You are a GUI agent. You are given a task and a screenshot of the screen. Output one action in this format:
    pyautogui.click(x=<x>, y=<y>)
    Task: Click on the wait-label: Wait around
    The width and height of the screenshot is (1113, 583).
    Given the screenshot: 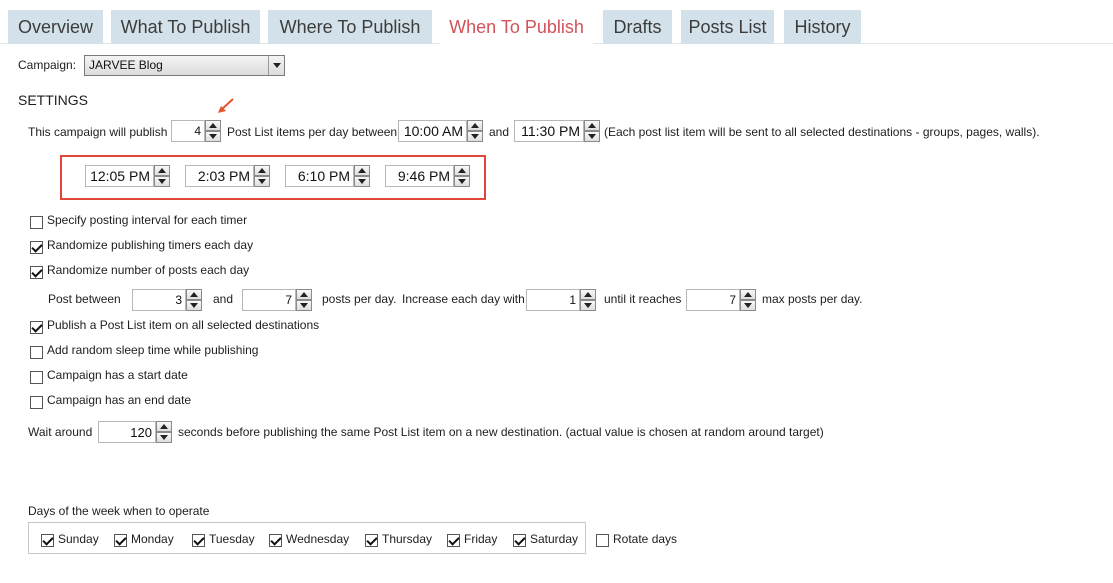 What is the action you would take?
    pyautogui.click(x=60, y=432)
    